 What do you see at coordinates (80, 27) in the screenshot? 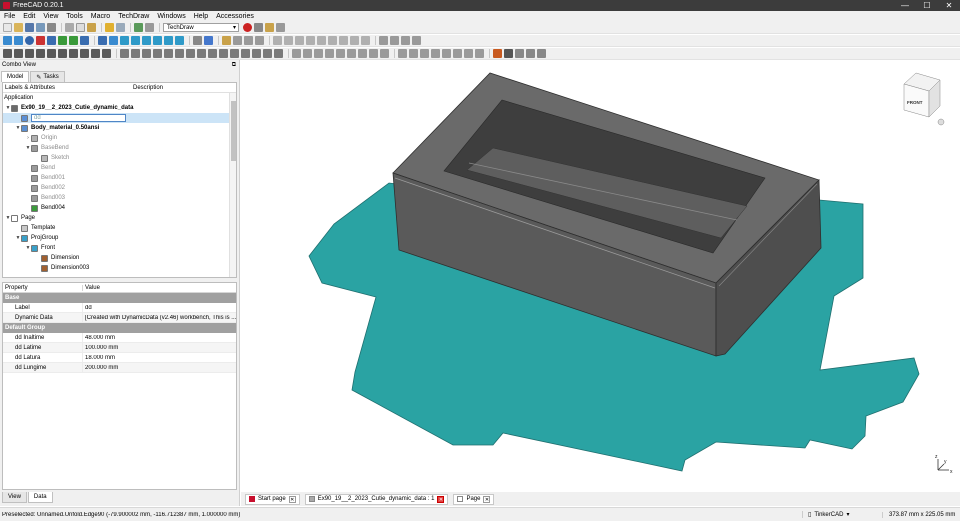
I see `copy-icon` at bounding box center [80, 27].